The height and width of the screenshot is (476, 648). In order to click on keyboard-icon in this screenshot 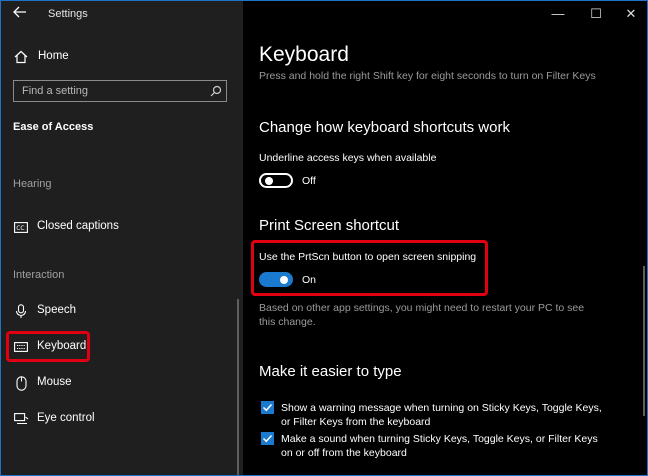, I will do `click(21, 347)`.